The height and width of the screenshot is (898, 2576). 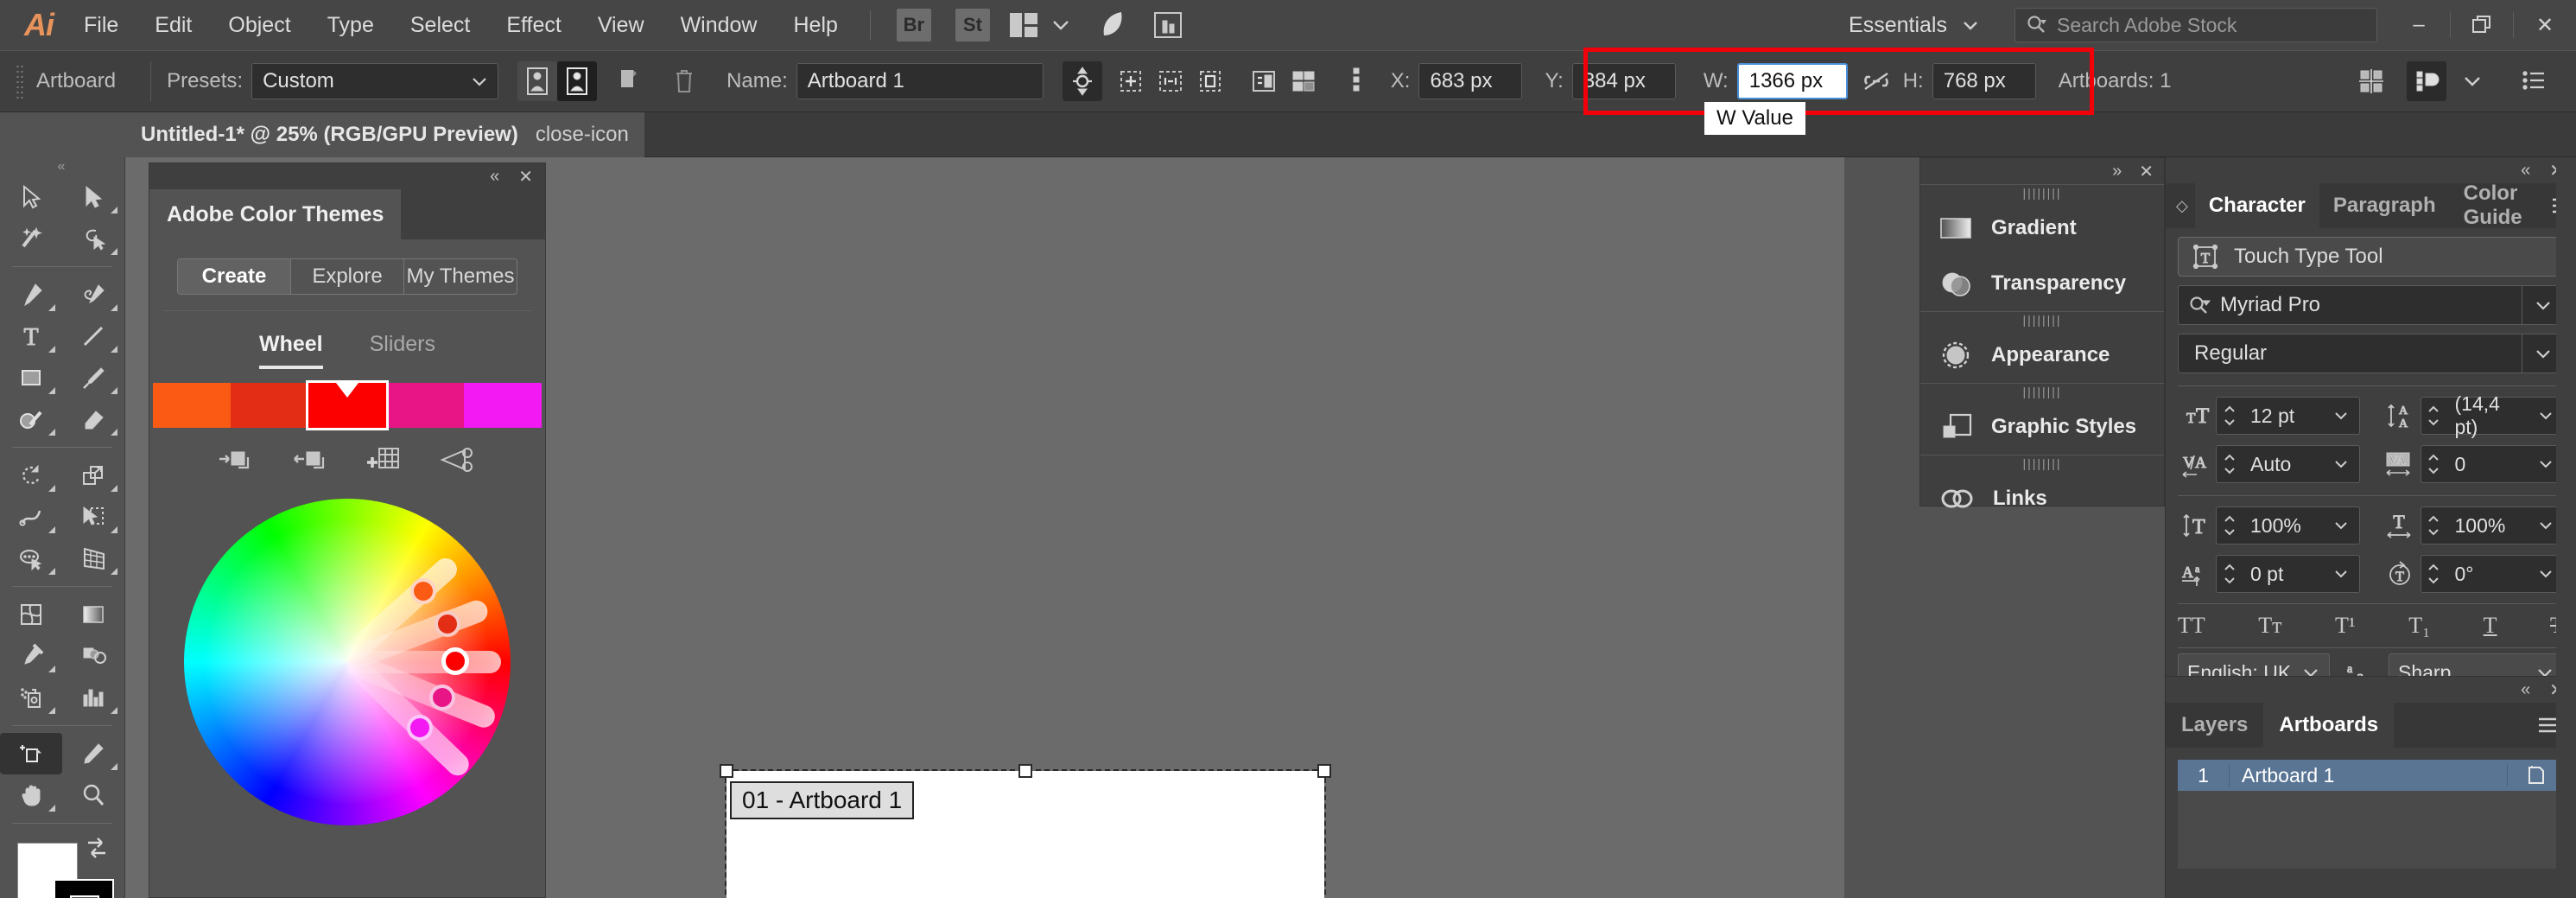 I want to click on menu-select: Select, so click(x=440, y=25).